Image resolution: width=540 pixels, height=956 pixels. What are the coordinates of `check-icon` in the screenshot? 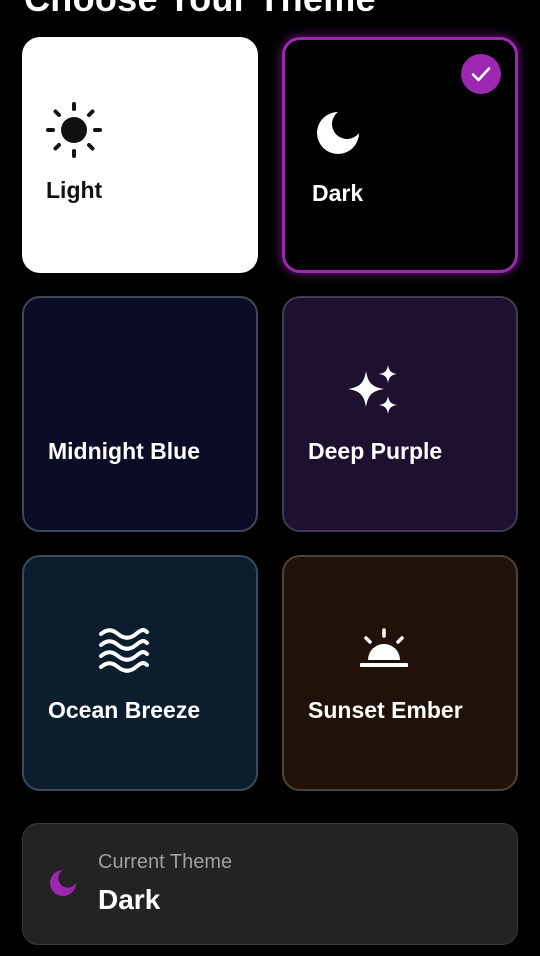 It's located at (481, 74).